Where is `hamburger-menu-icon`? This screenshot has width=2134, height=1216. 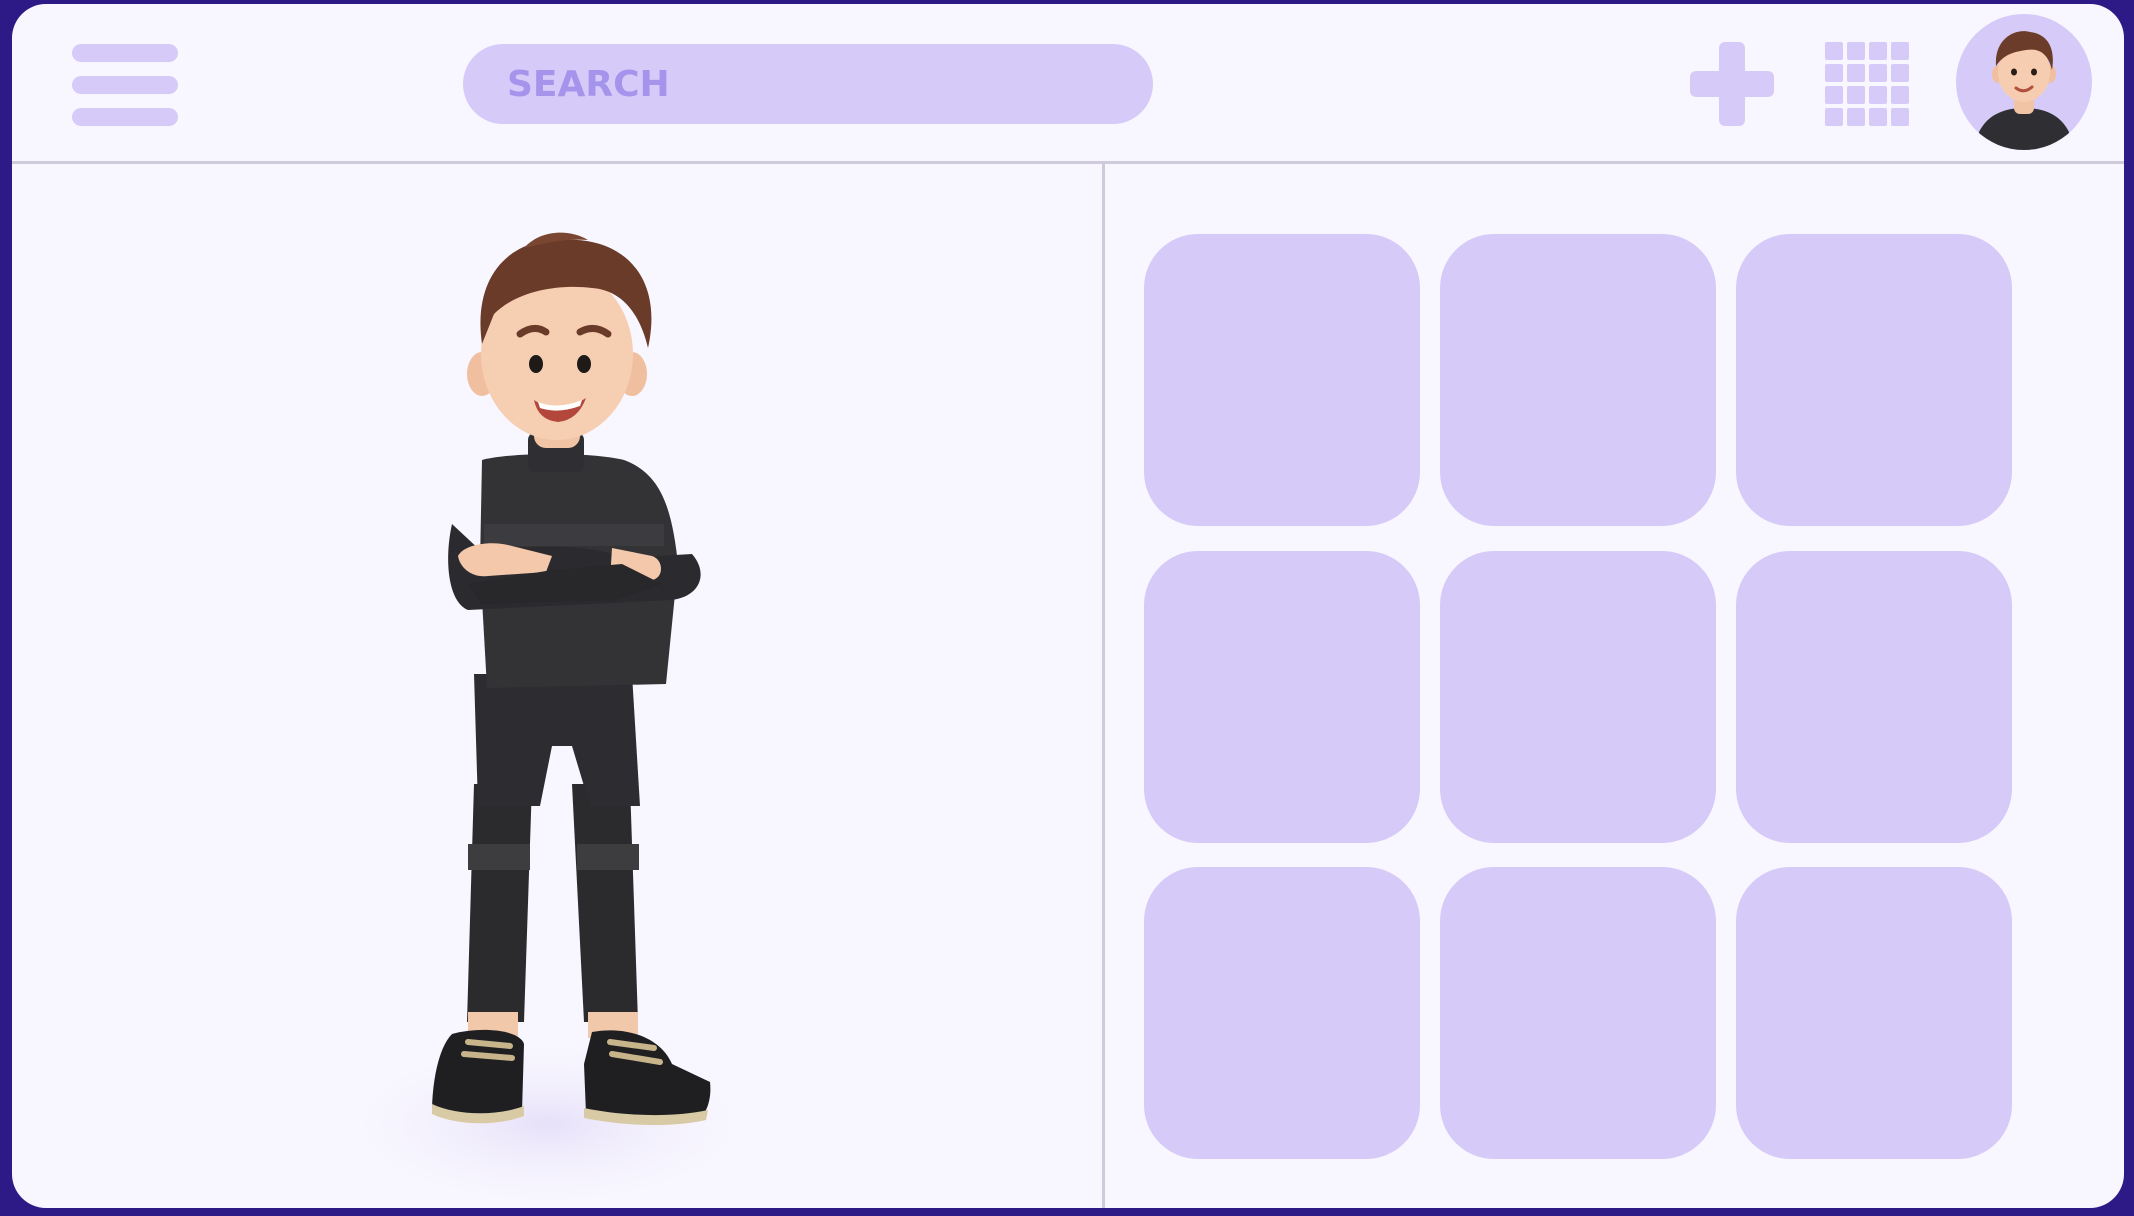
hamburger-menu-icon is located at coordinates (125, 86).